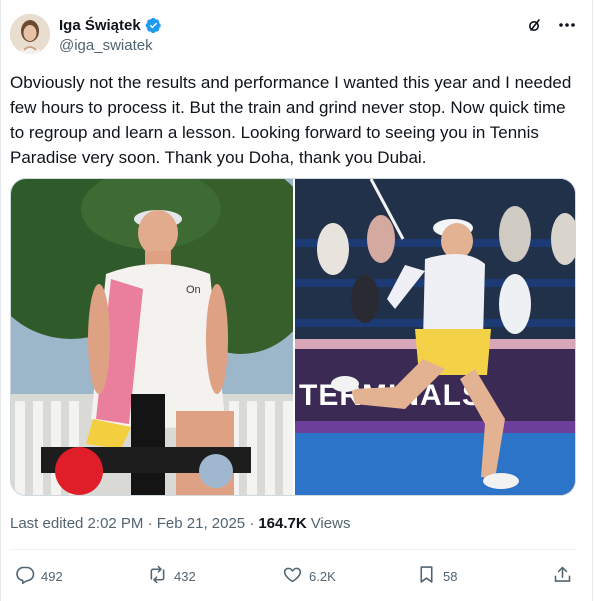  What do you see at coordinates (30, 34) in the screenshot?
I see `avatar` at bounding box center [30, 34].